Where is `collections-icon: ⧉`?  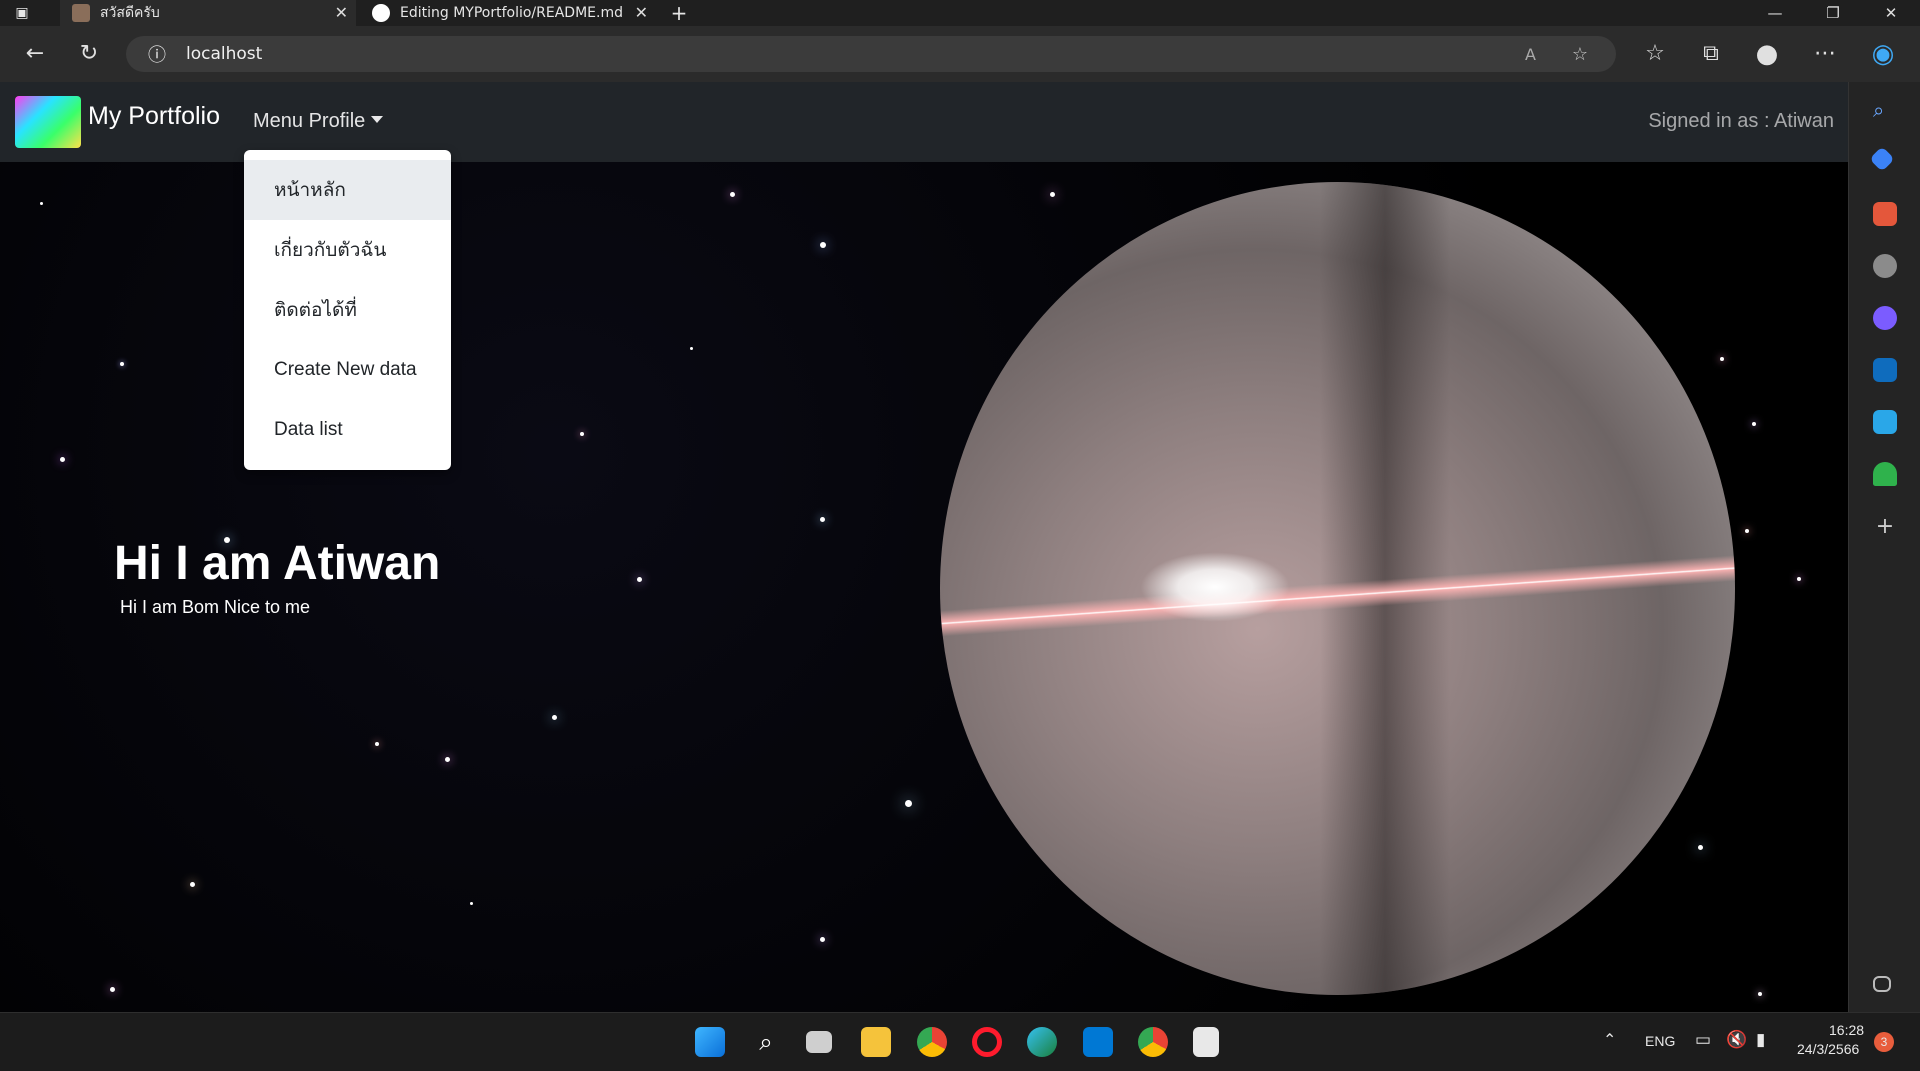 collections-icon: ⧉ is located at coordinates (1711, 54).